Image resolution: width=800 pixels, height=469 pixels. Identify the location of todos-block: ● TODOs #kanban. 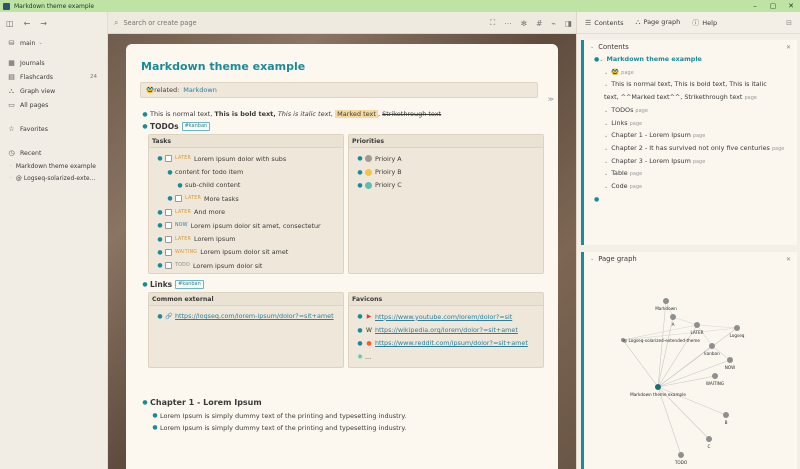
(342, 126).